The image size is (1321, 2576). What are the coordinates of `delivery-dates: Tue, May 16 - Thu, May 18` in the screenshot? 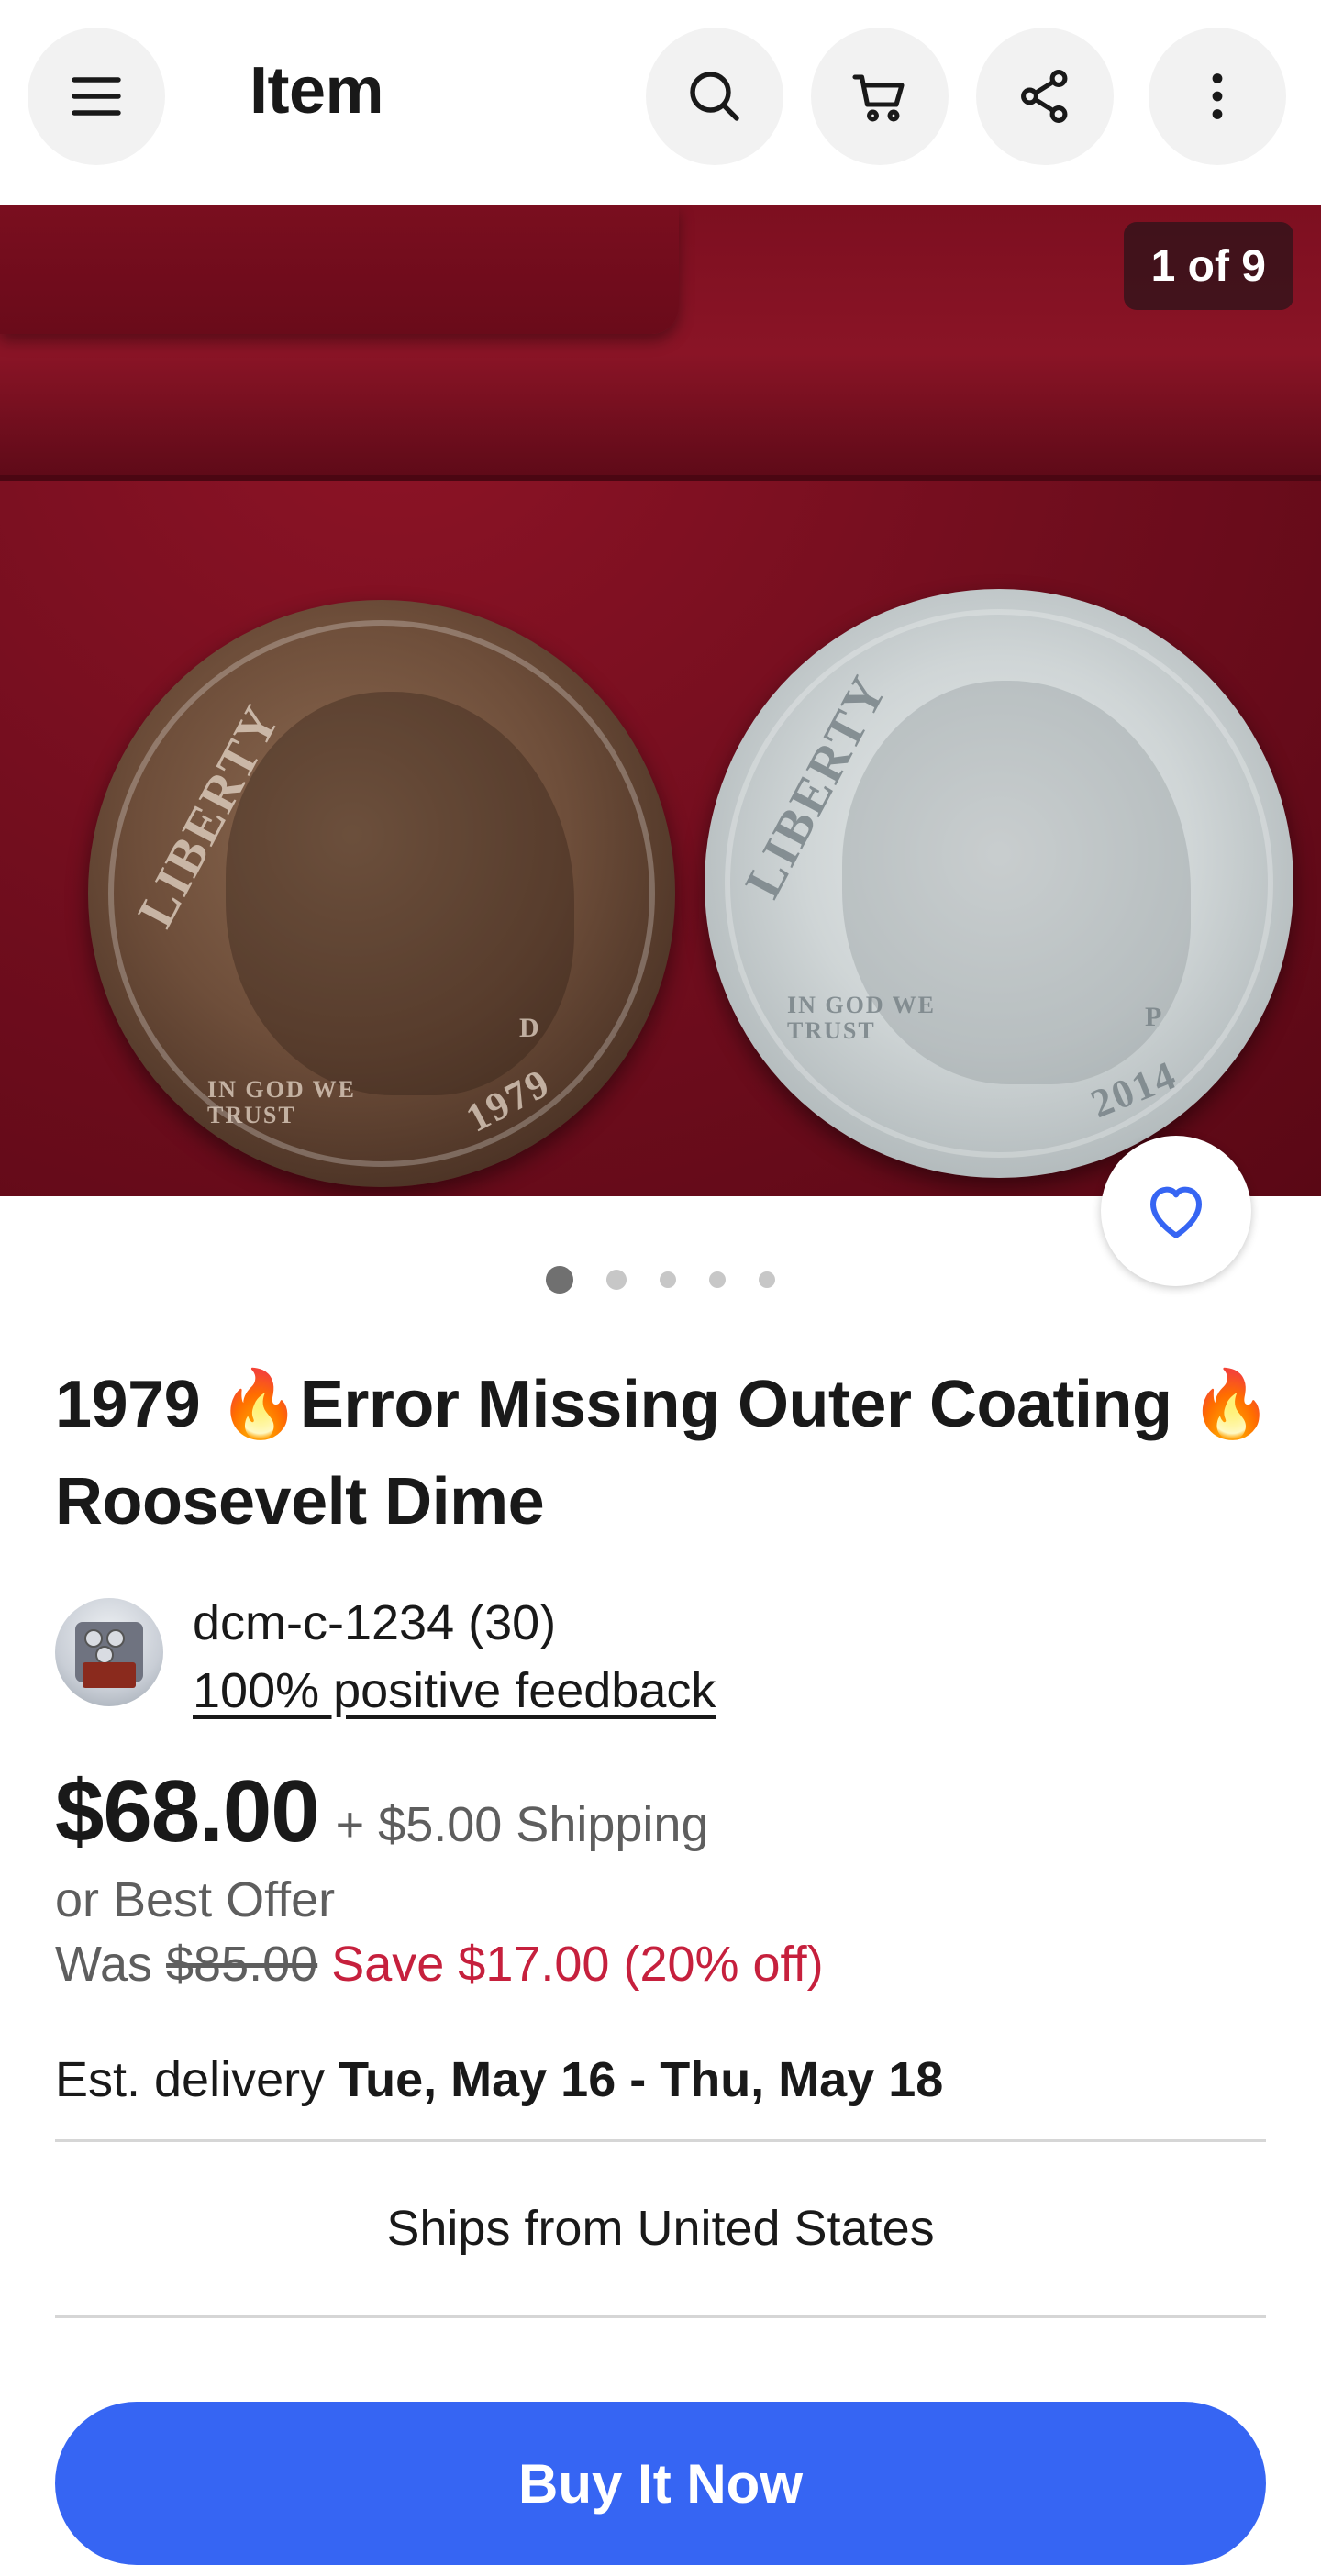 It's located at (641, 2079).